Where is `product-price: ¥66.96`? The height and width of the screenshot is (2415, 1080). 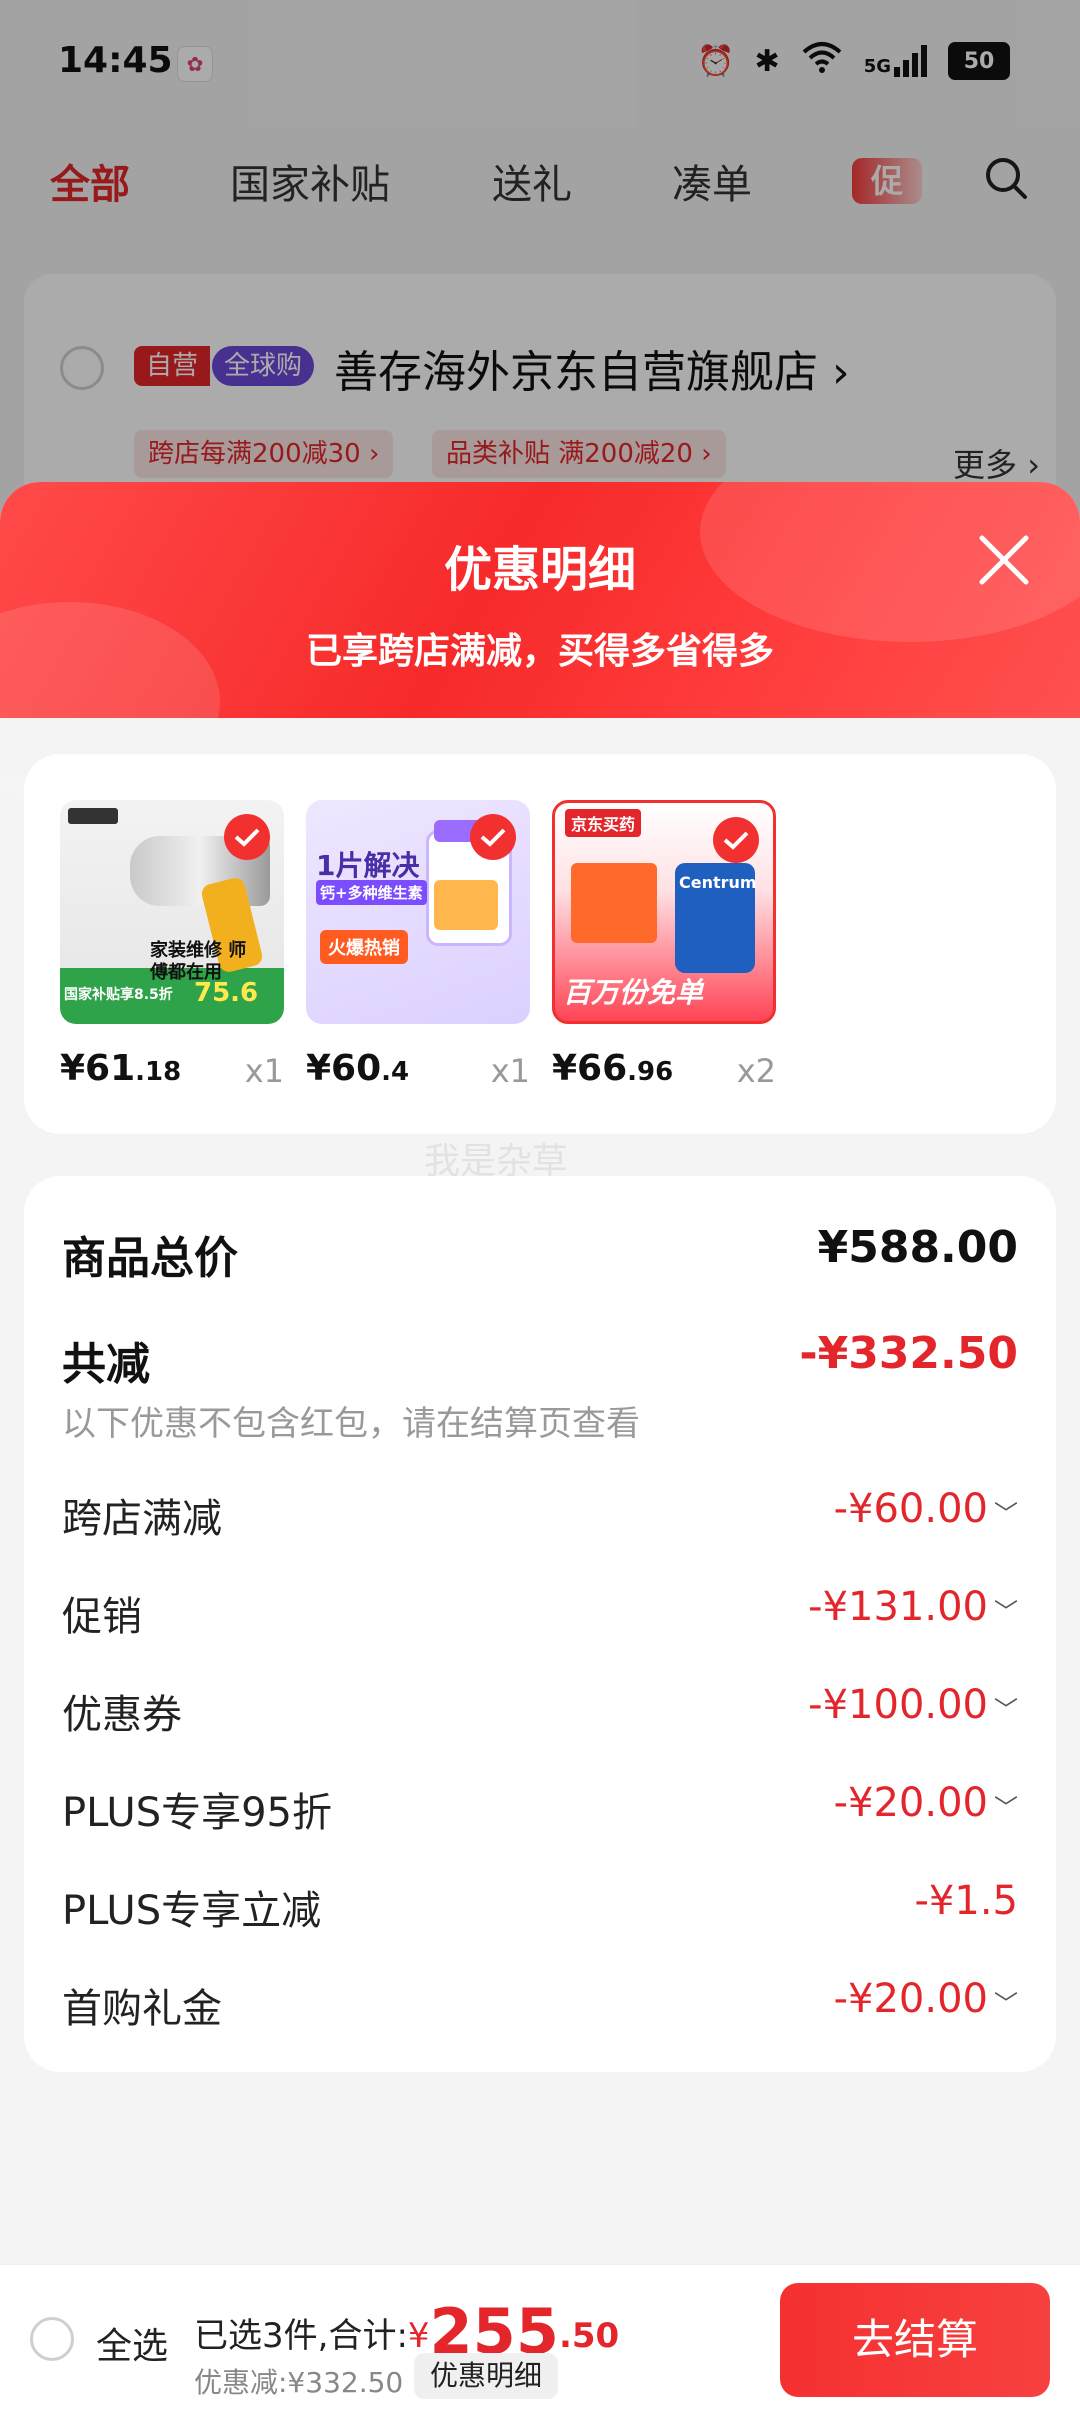 product-price: ¥66.96 is located at coordinates (612, 1068).